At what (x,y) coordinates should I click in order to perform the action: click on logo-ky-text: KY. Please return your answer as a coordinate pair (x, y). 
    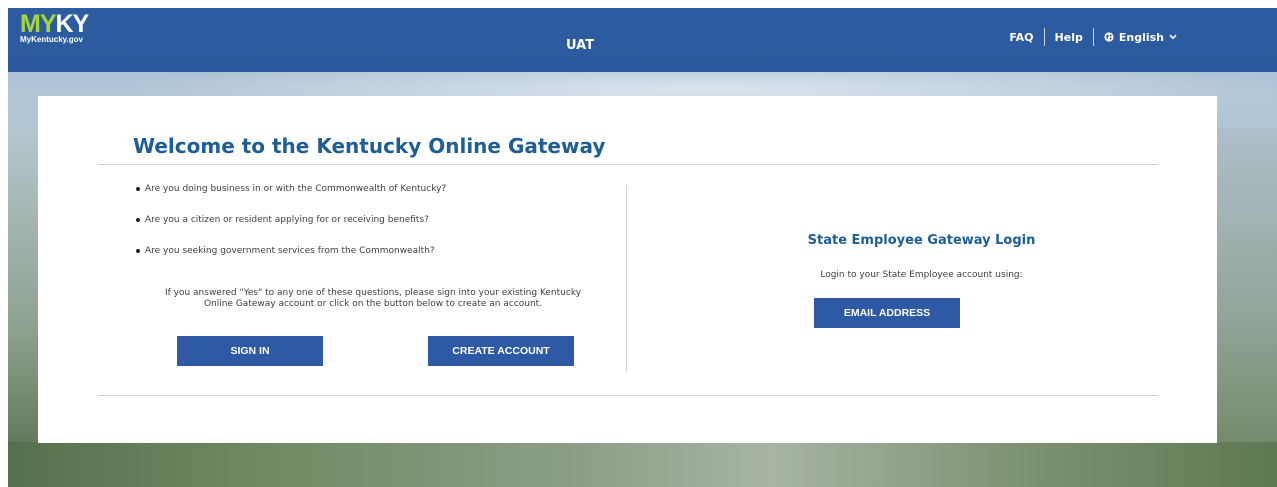
    Looking at the image, I should click on (72, 24).